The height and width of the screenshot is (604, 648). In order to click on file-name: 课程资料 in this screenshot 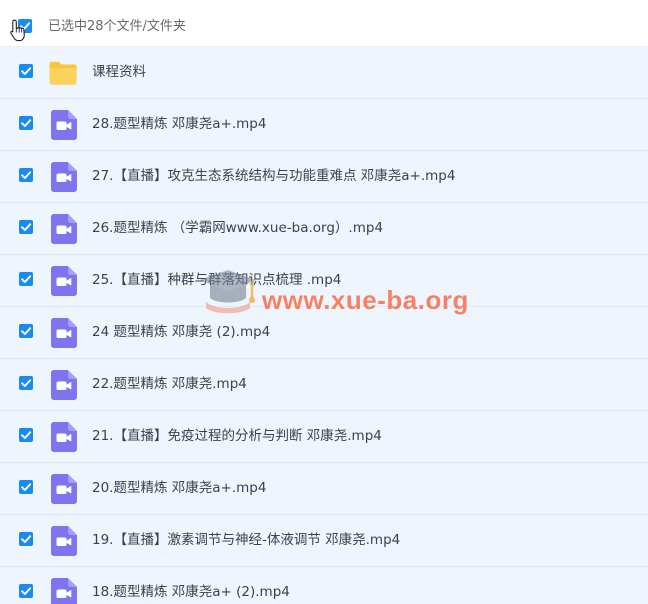, I will do `click(119, 72)`.